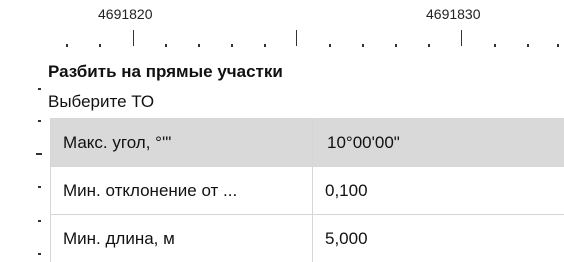 This screenshot has height=262, width=564. I want to click on vertical-ruler-major-tick, so click(39, 154).